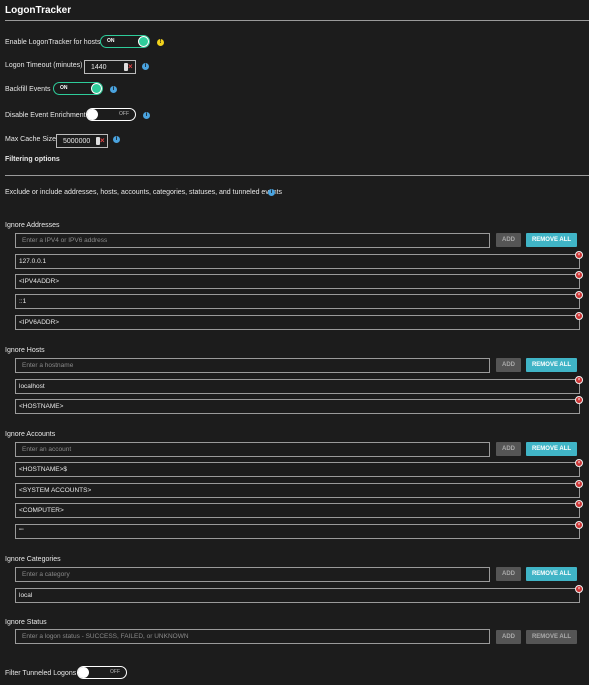  Describe the element at coordinates (297, 531) in the screenshot. I see `list-item: ""` at that location.